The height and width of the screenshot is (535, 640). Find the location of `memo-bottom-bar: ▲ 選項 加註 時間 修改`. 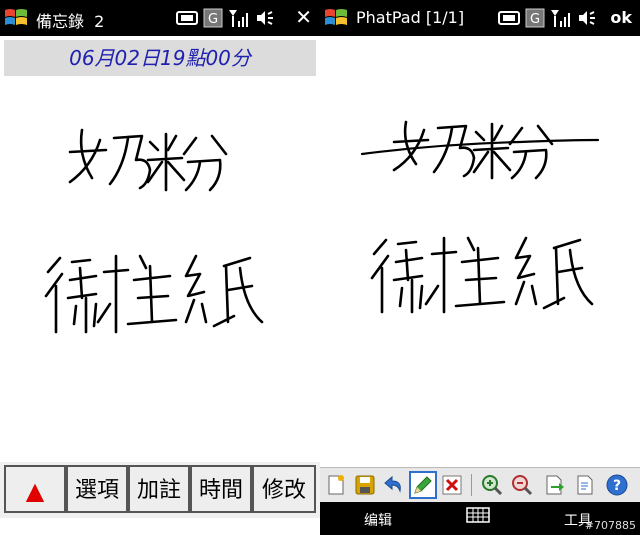

memo-bottom-bar: ▲ 選項 加註 時間 修改 is located at coordinates (160, 490).